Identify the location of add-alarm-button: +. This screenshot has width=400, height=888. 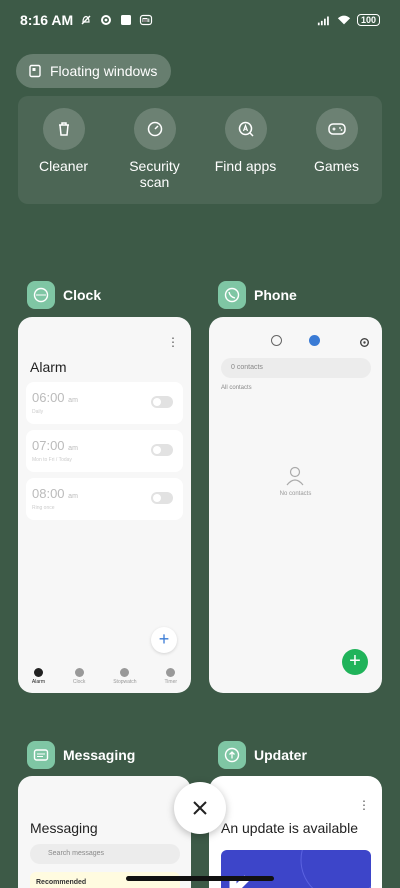
(164, 640).